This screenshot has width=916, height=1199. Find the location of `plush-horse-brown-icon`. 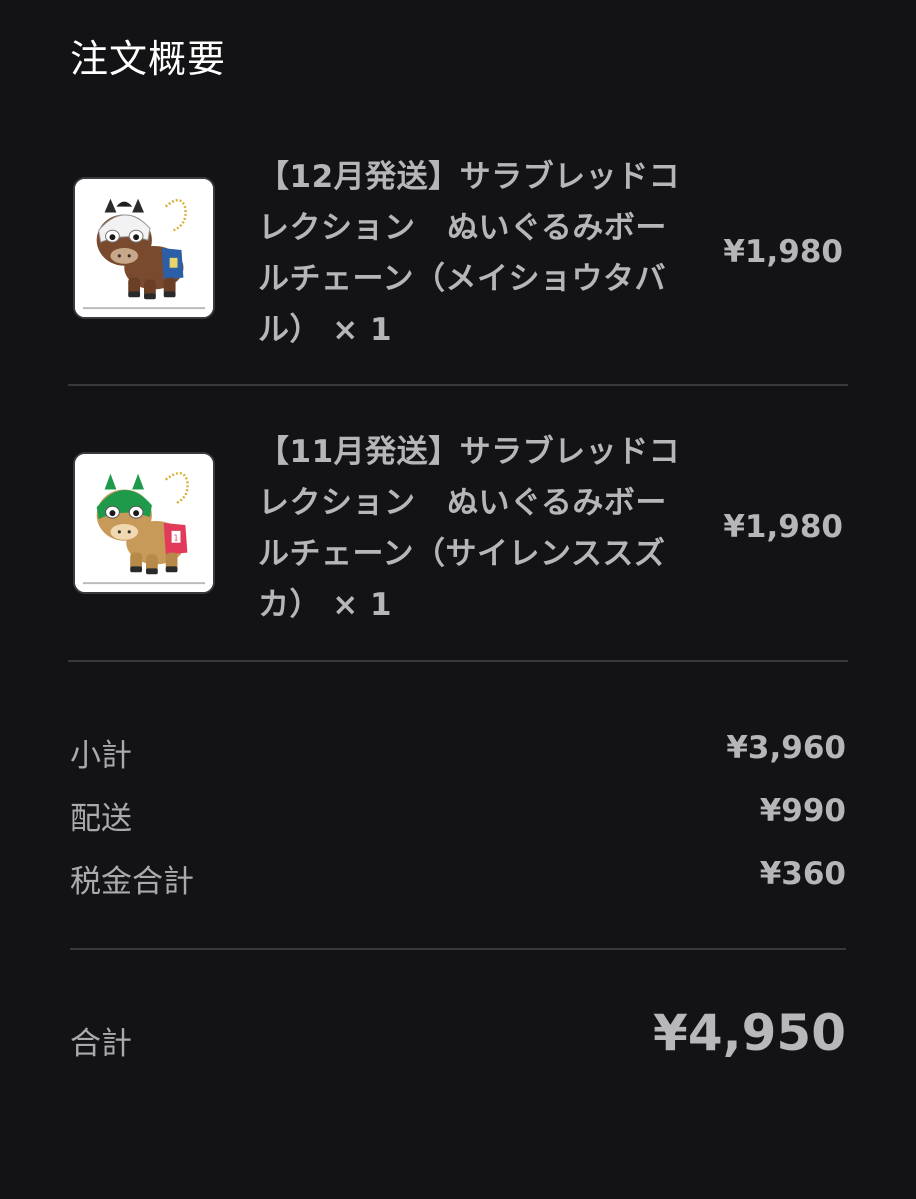

plush-horse-brown-icon is located at coordinates (144, 248).